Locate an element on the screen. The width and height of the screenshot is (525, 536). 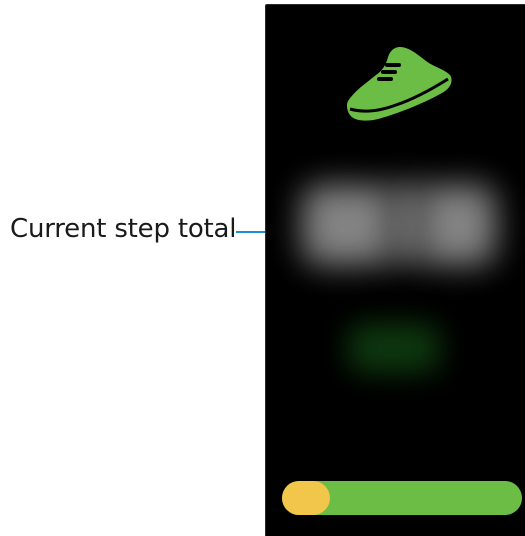
step-progress-indicator is located at coordinates (306, 498).